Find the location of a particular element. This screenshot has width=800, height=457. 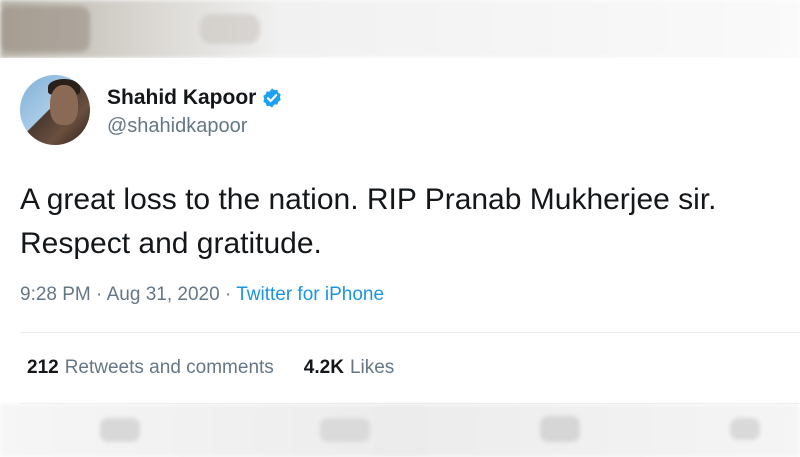

likes-count: 4.2K is located at coordinates (323, 367).